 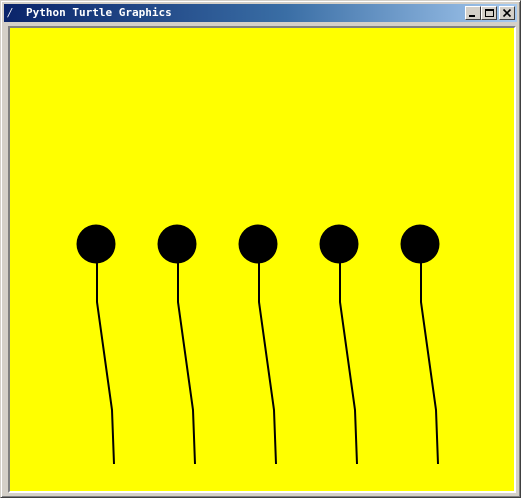 I want to click on maximize-icon, so click(x=489, y=13).